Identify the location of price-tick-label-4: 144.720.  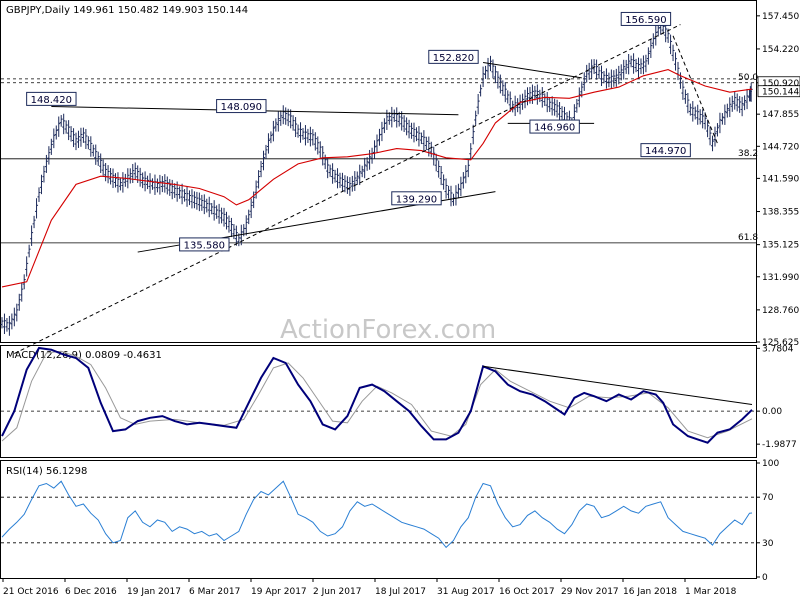
(780, 147).